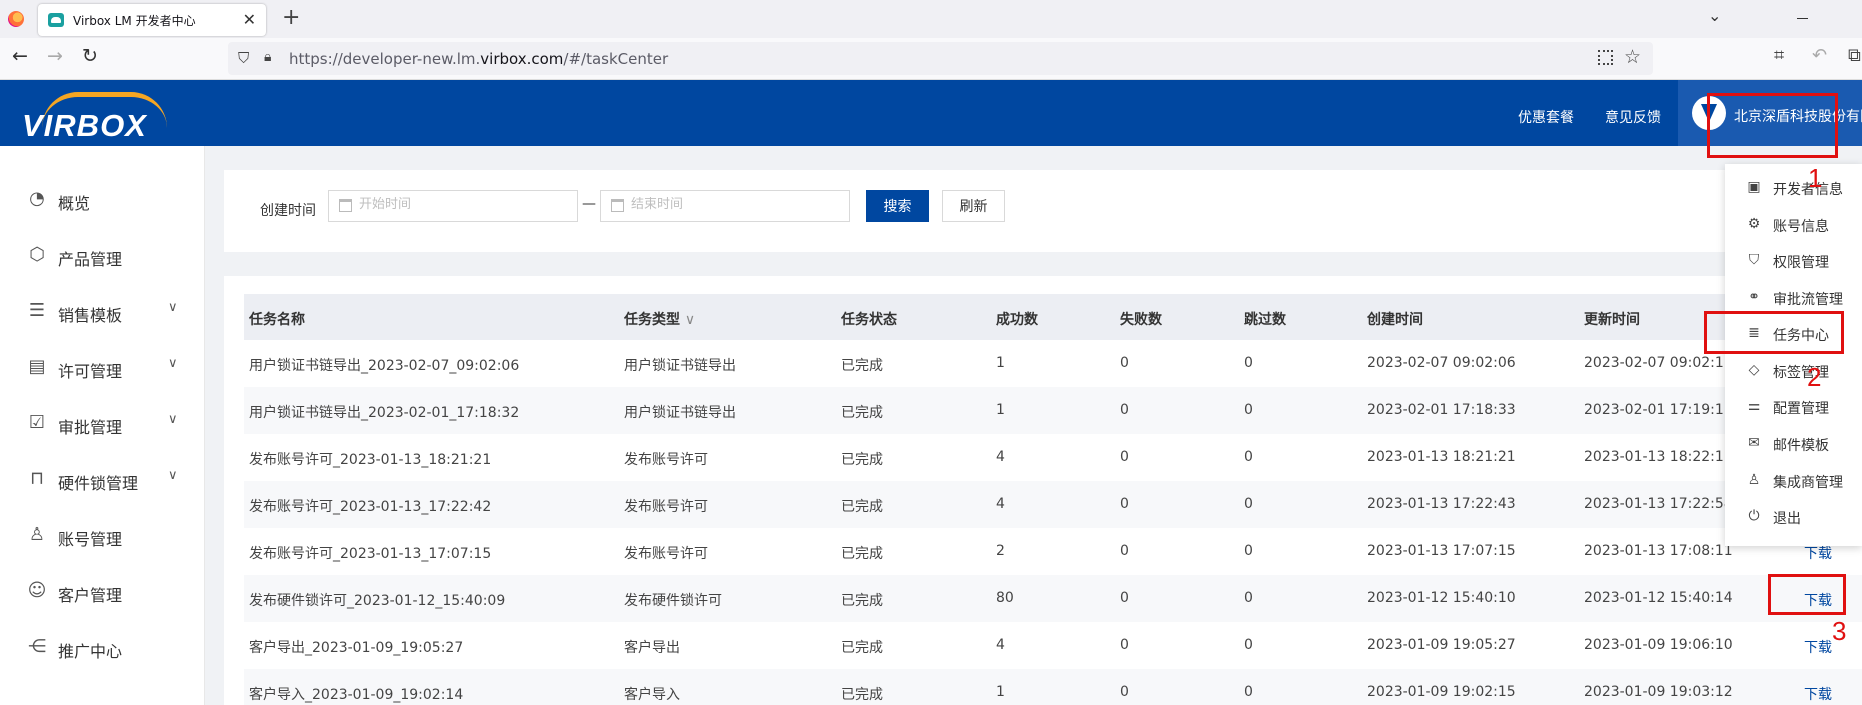 The image size is (1862, 705). What do you see at coordinates (55, 56) in the screenshot?
I see `forward-icon: →` at bounding box center [55, 56].